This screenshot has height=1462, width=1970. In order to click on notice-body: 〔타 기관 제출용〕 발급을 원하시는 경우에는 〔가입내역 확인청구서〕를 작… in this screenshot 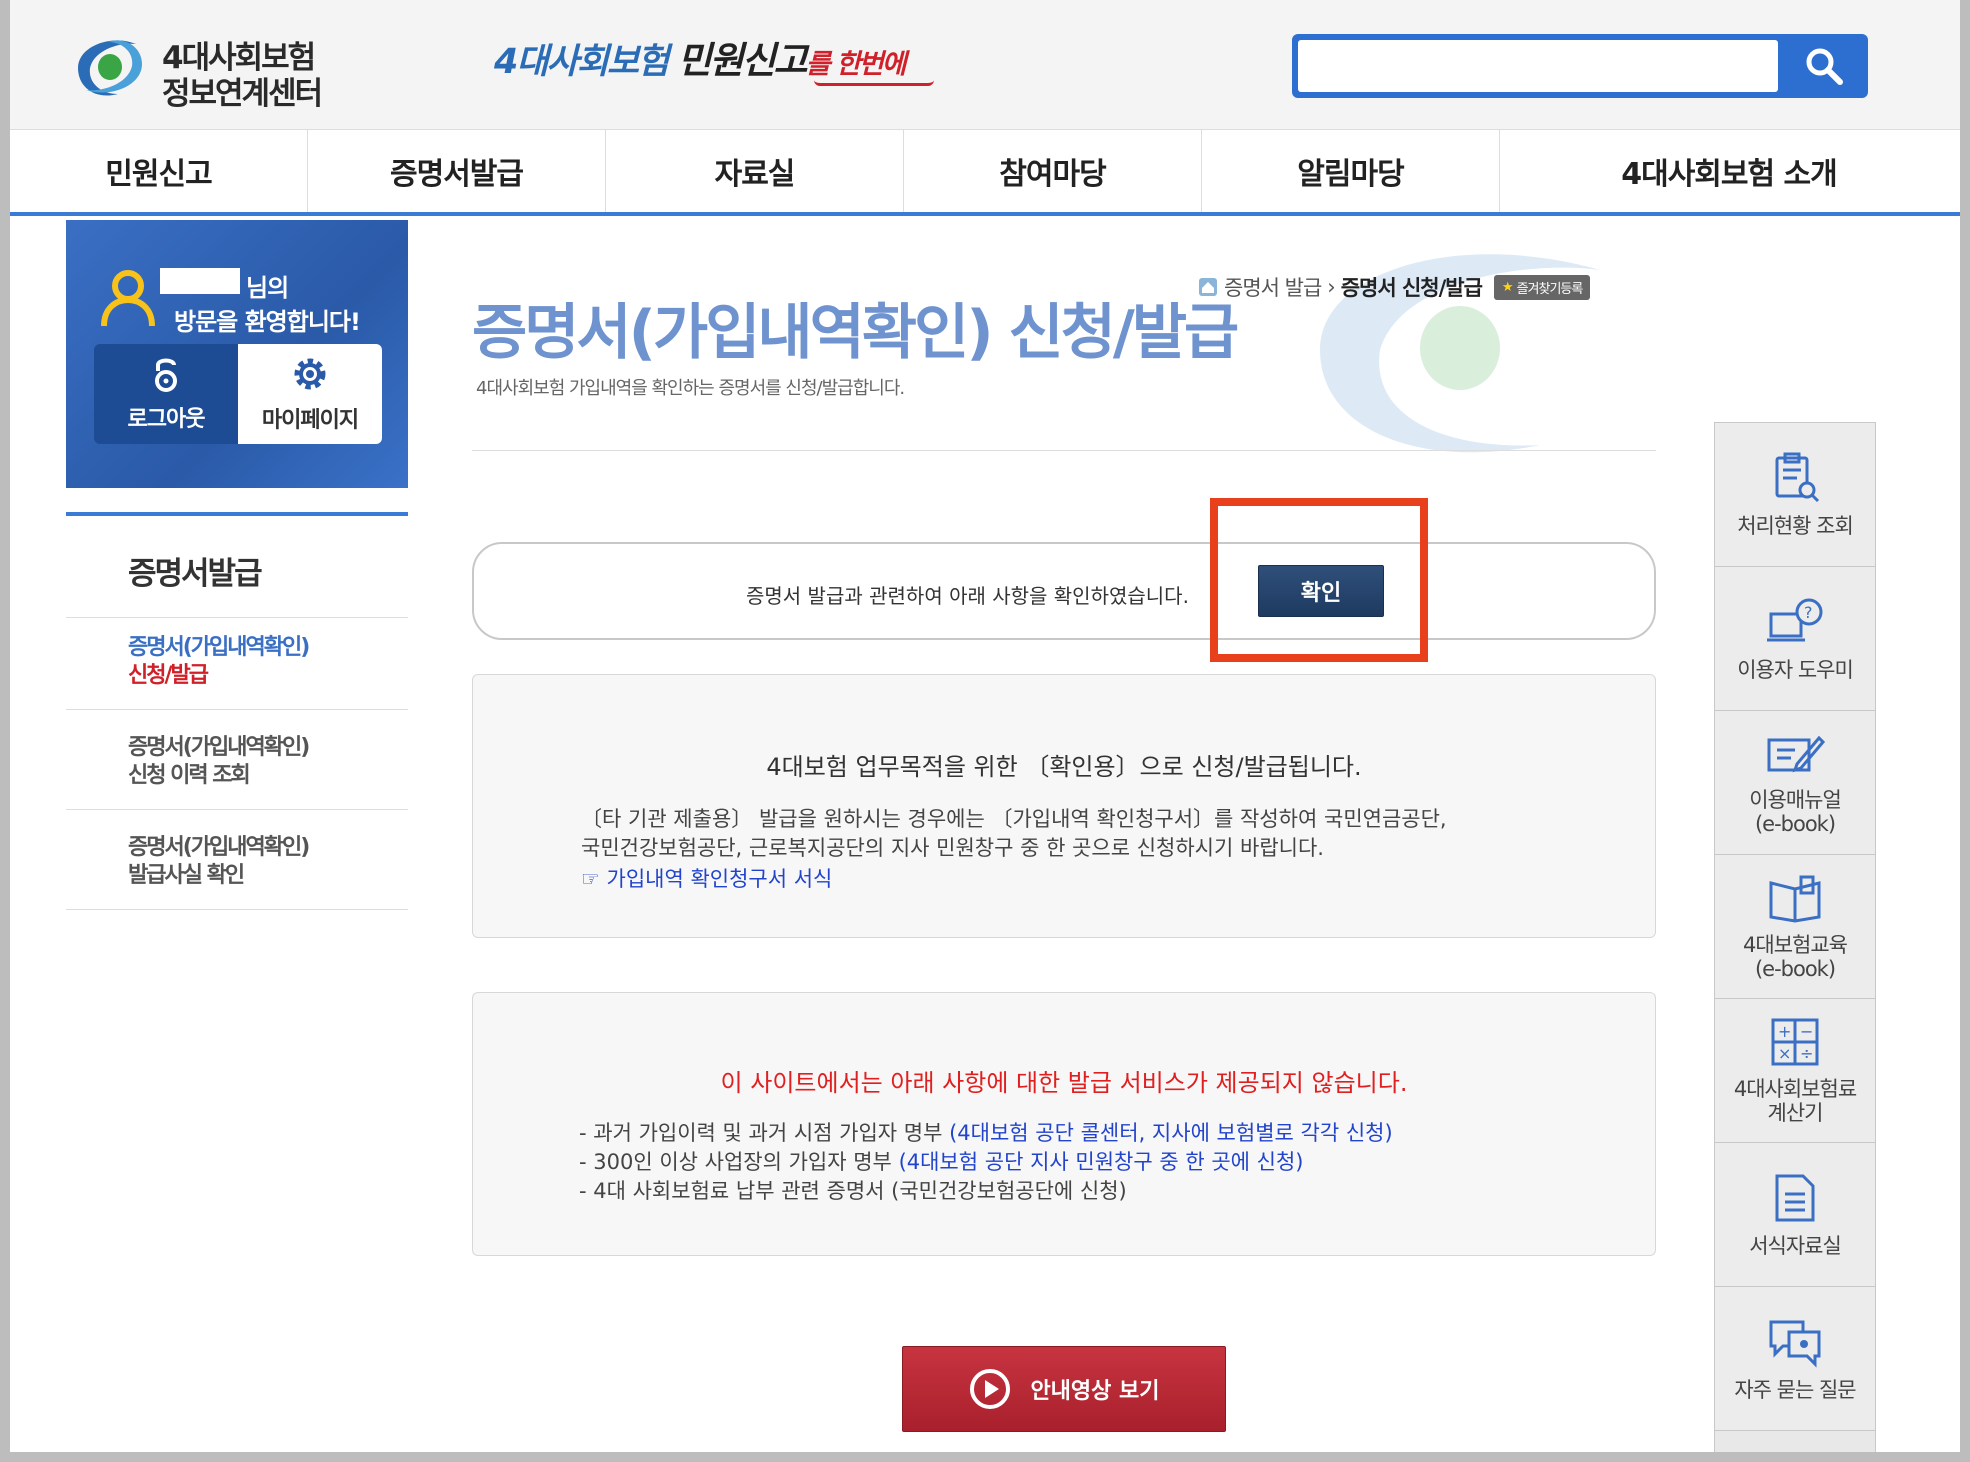, I will do `click(1014, 834)`.